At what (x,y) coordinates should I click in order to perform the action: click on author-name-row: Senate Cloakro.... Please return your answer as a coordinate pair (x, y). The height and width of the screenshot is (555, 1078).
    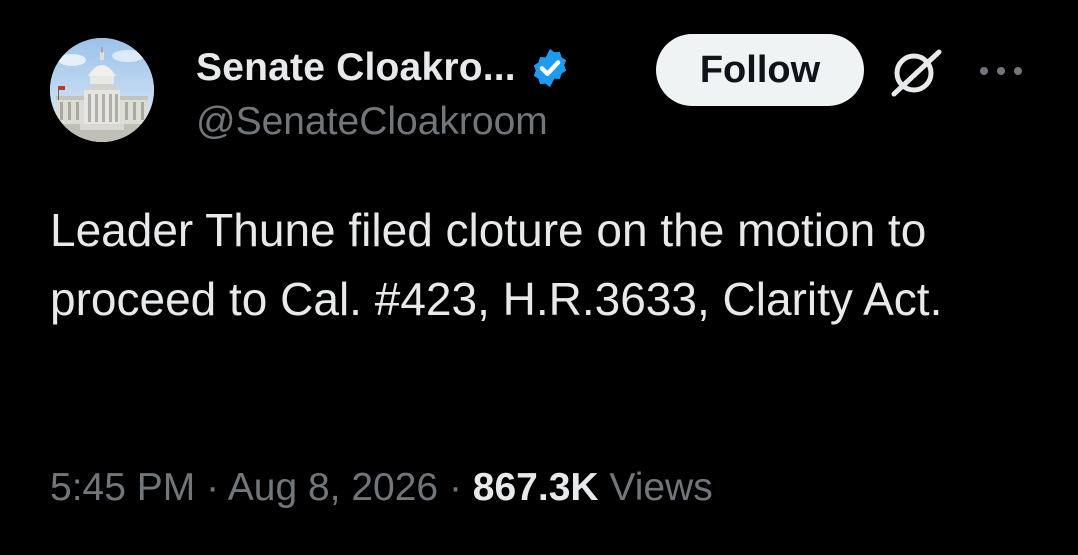
    Looking at the image, I should click on (384, 68).